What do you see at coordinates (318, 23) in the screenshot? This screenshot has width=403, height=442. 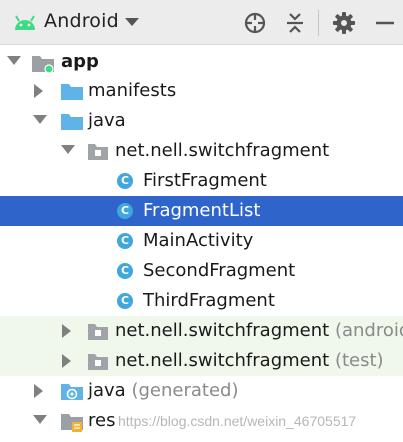 I see `toolbar-separator` at bounding box center [318, 23].